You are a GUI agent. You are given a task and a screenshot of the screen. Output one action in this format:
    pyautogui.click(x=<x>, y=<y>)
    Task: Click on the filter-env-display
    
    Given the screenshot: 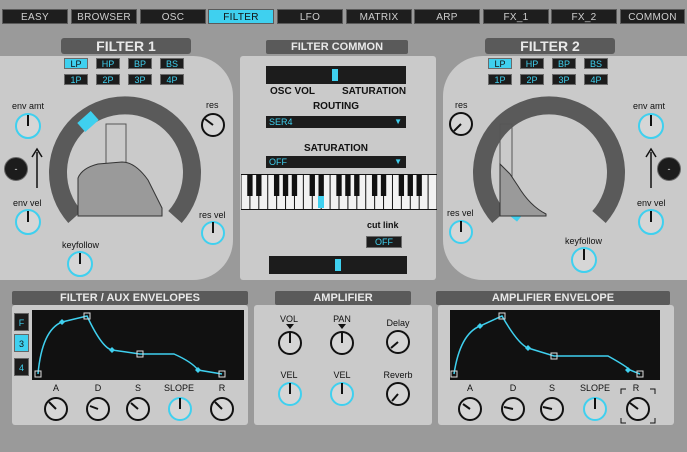 What is the action you would take?
    pyautogui.click(x=138, y=345)
    